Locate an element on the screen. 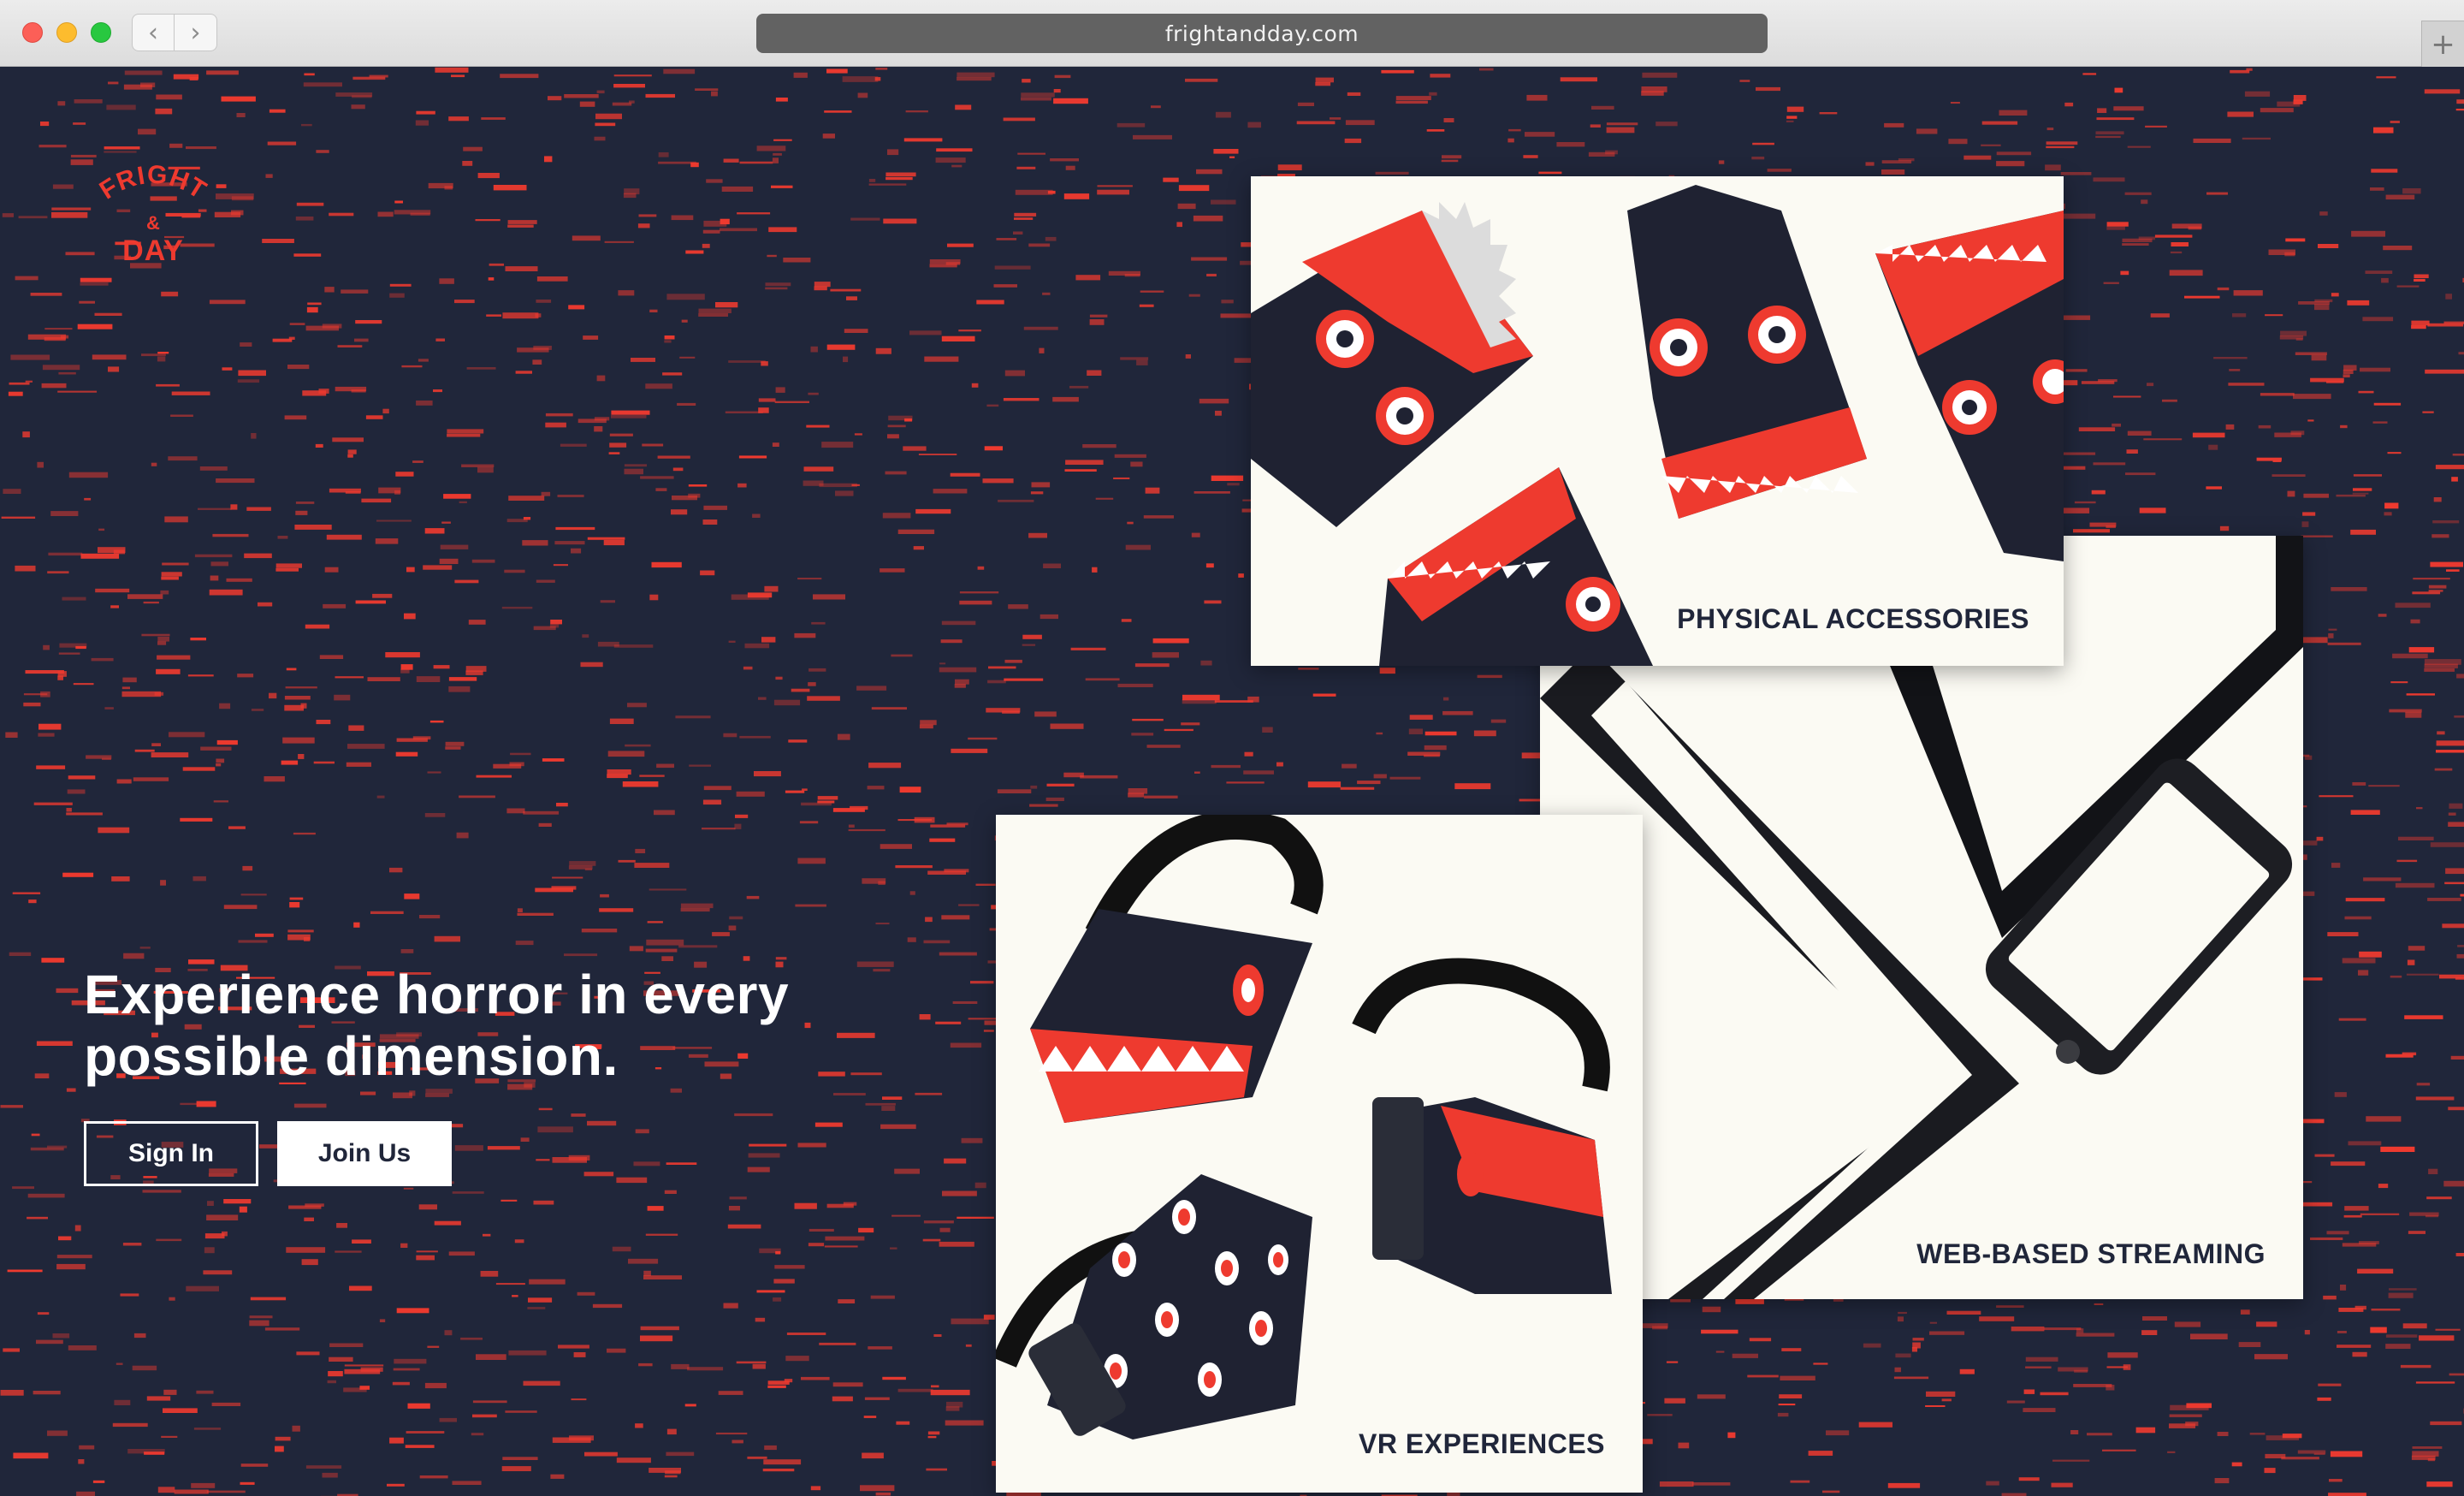 The width and height of the screenshot is (2464, 1496). web-streaming-label: WEB-BASED STREAMING is located at coordinates (2091, 1253).